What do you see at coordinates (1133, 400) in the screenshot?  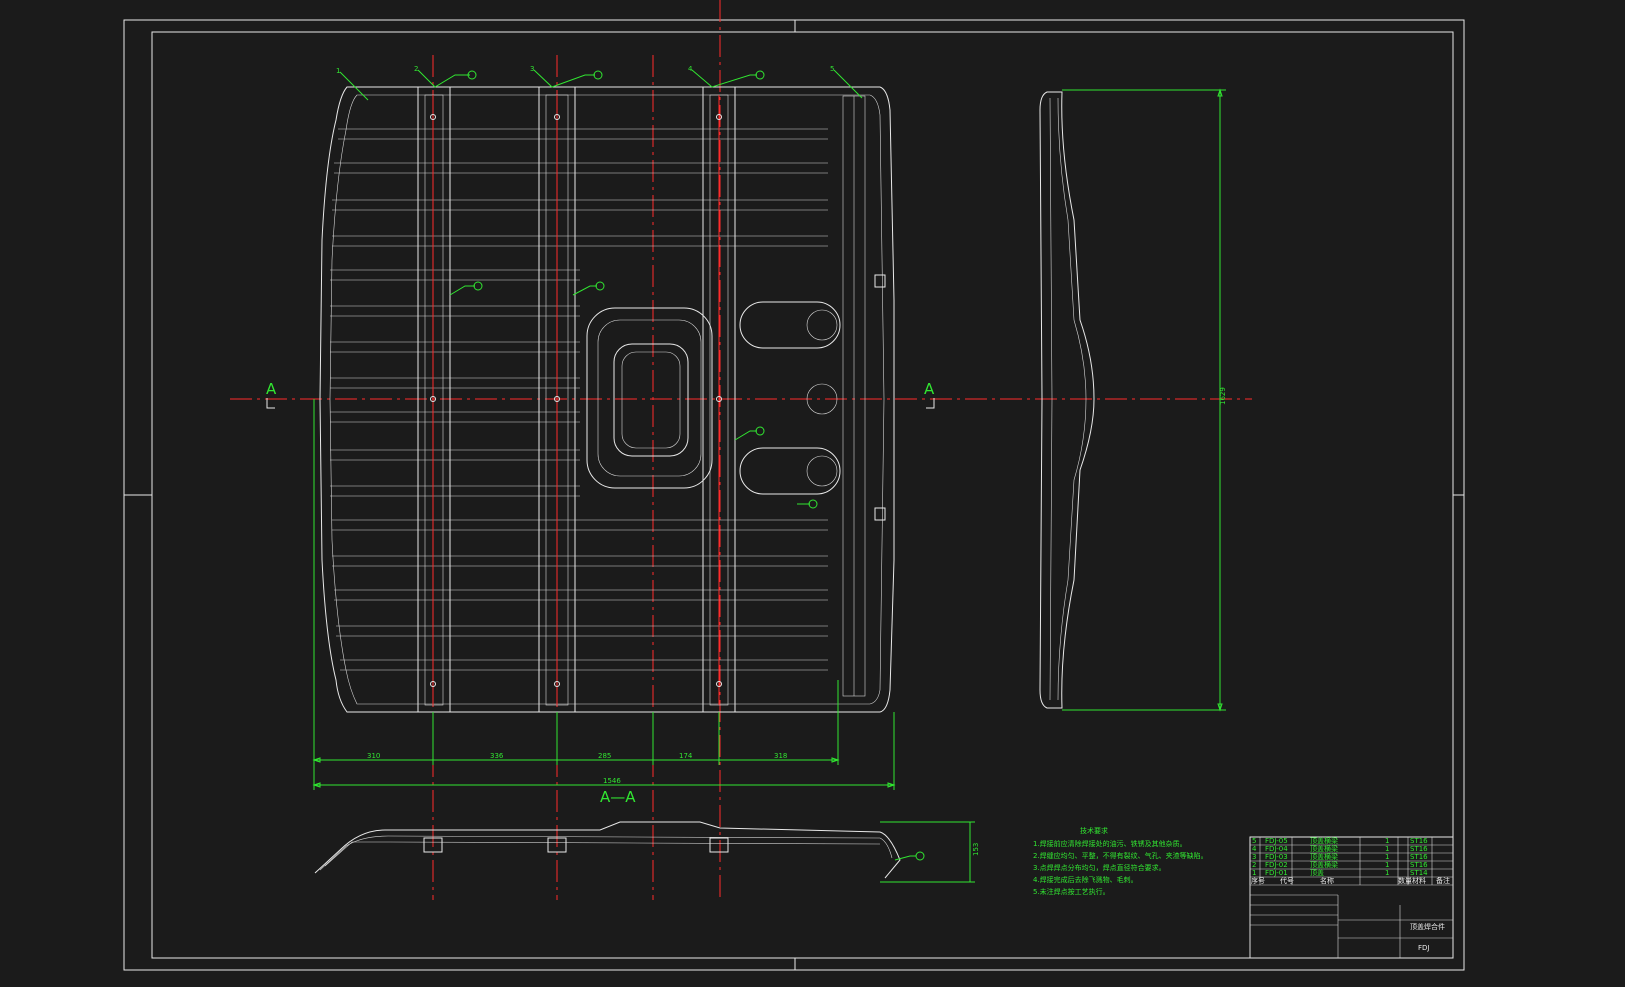 I see `side-view: 1629` at bounding box center [1133, 400].